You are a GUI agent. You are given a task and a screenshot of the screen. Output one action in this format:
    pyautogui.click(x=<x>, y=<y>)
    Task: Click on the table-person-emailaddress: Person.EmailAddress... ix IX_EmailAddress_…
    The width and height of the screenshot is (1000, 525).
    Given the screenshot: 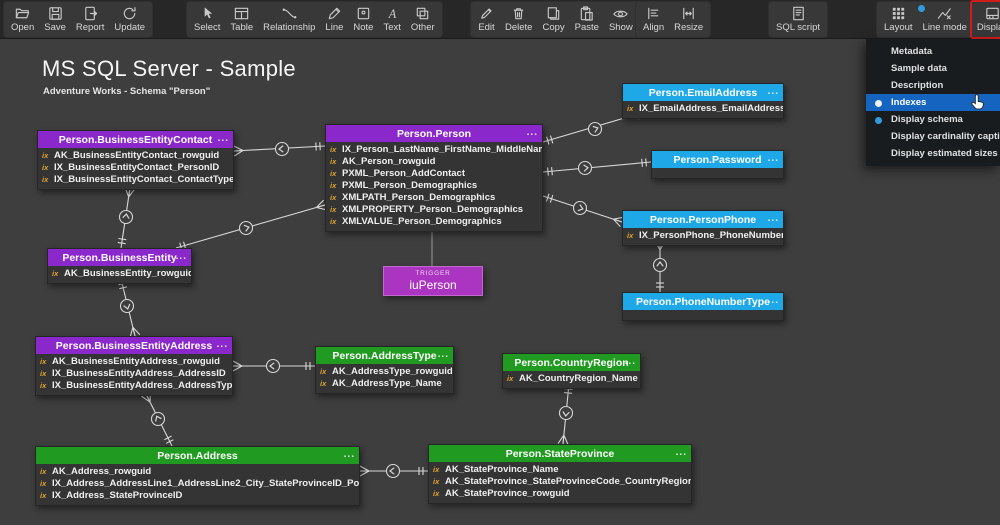 What is the action you would take?
    pyautogui.click(x=703, y=101)
    